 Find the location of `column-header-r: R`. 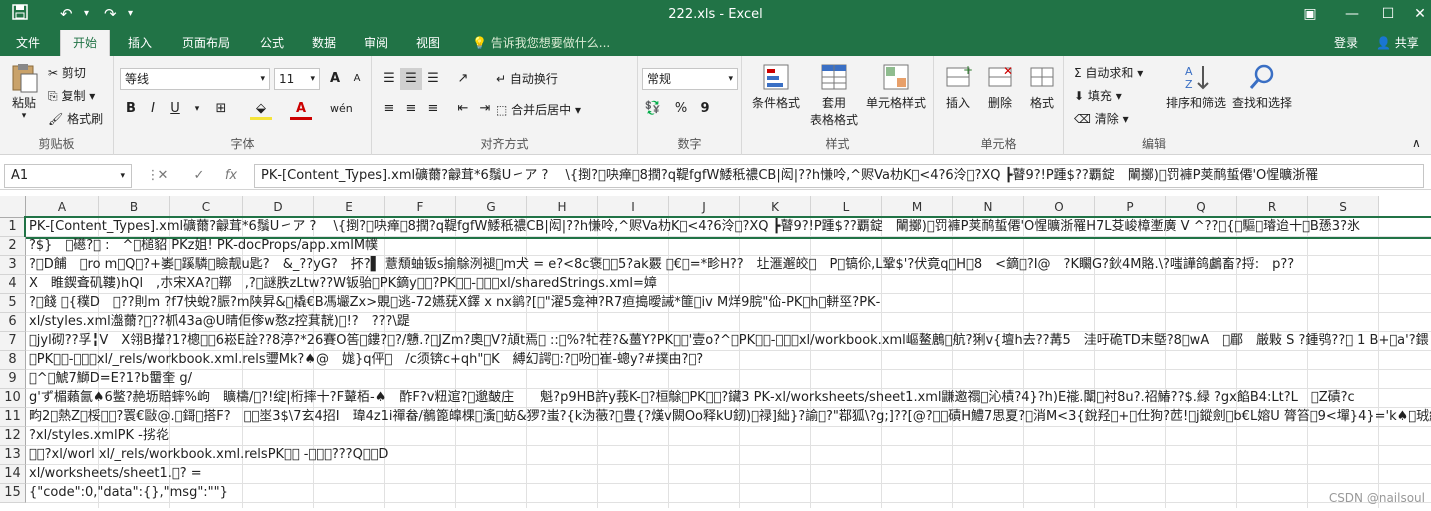

column-header-r: R is located at coordinates (1272, 207).